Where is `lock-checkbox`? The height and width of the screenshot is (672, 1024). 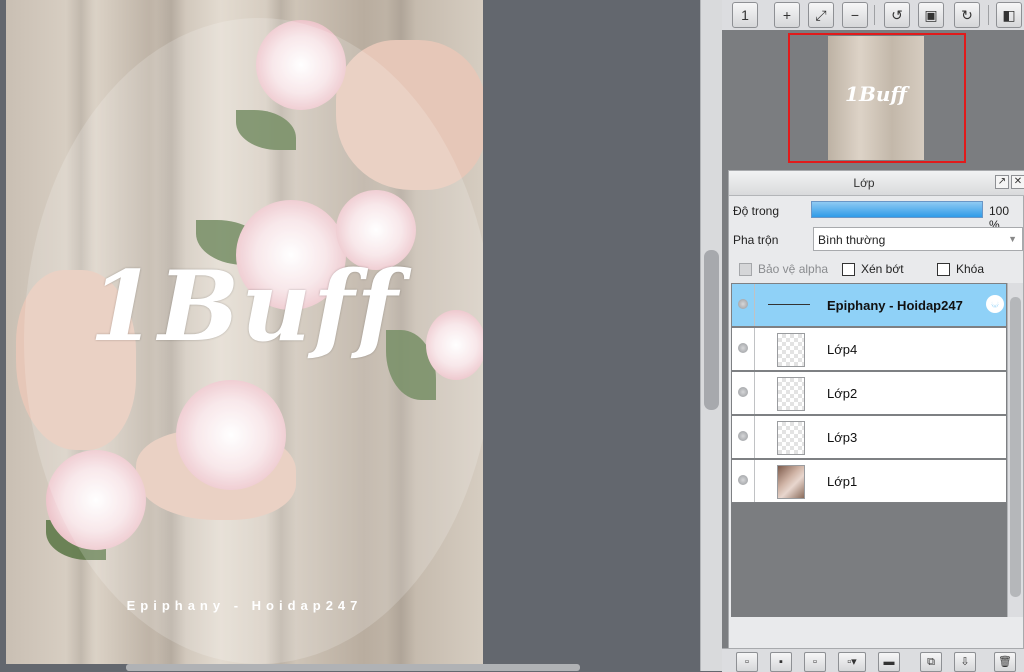 lock-checkbox is located at coordinates (943, 269).